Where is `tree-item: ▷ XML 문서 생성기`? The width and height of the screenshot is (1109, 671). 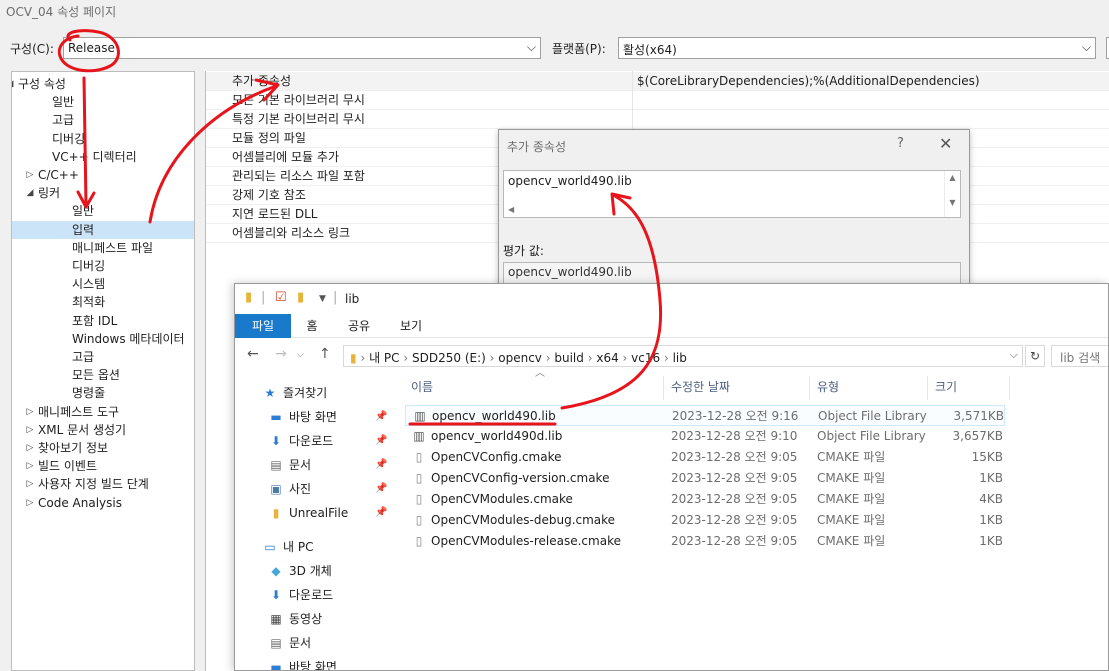 tree-item: ▷ XML 문서 생성기 is located at coordinates (103, 430).